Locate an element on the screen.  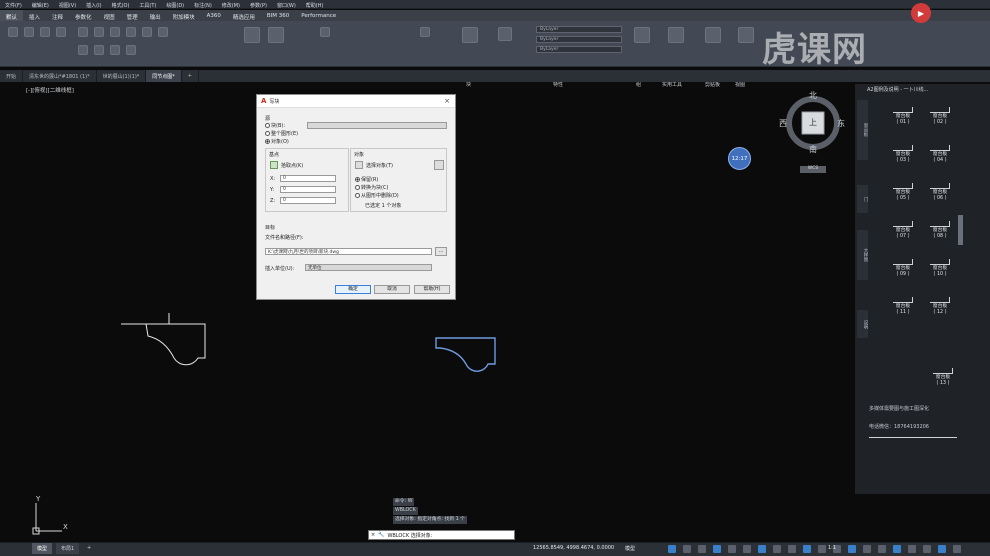
palette-block-item: 窗台板( 09 ) is located at coordinates (903, 268).